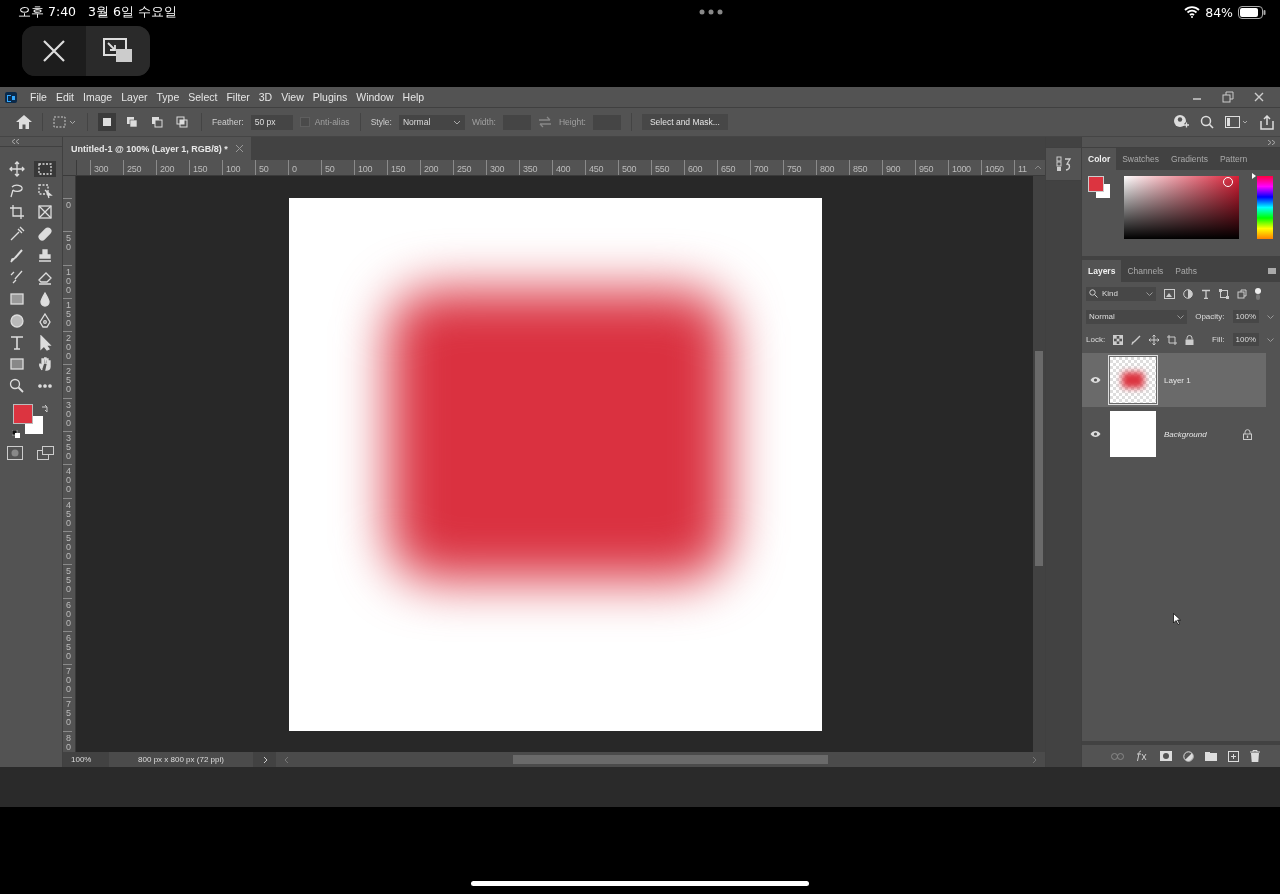  What do you see at coordinates (168, 97) in the screenshot?
I see `menu-item: Type` at bounding box center [168, 97].